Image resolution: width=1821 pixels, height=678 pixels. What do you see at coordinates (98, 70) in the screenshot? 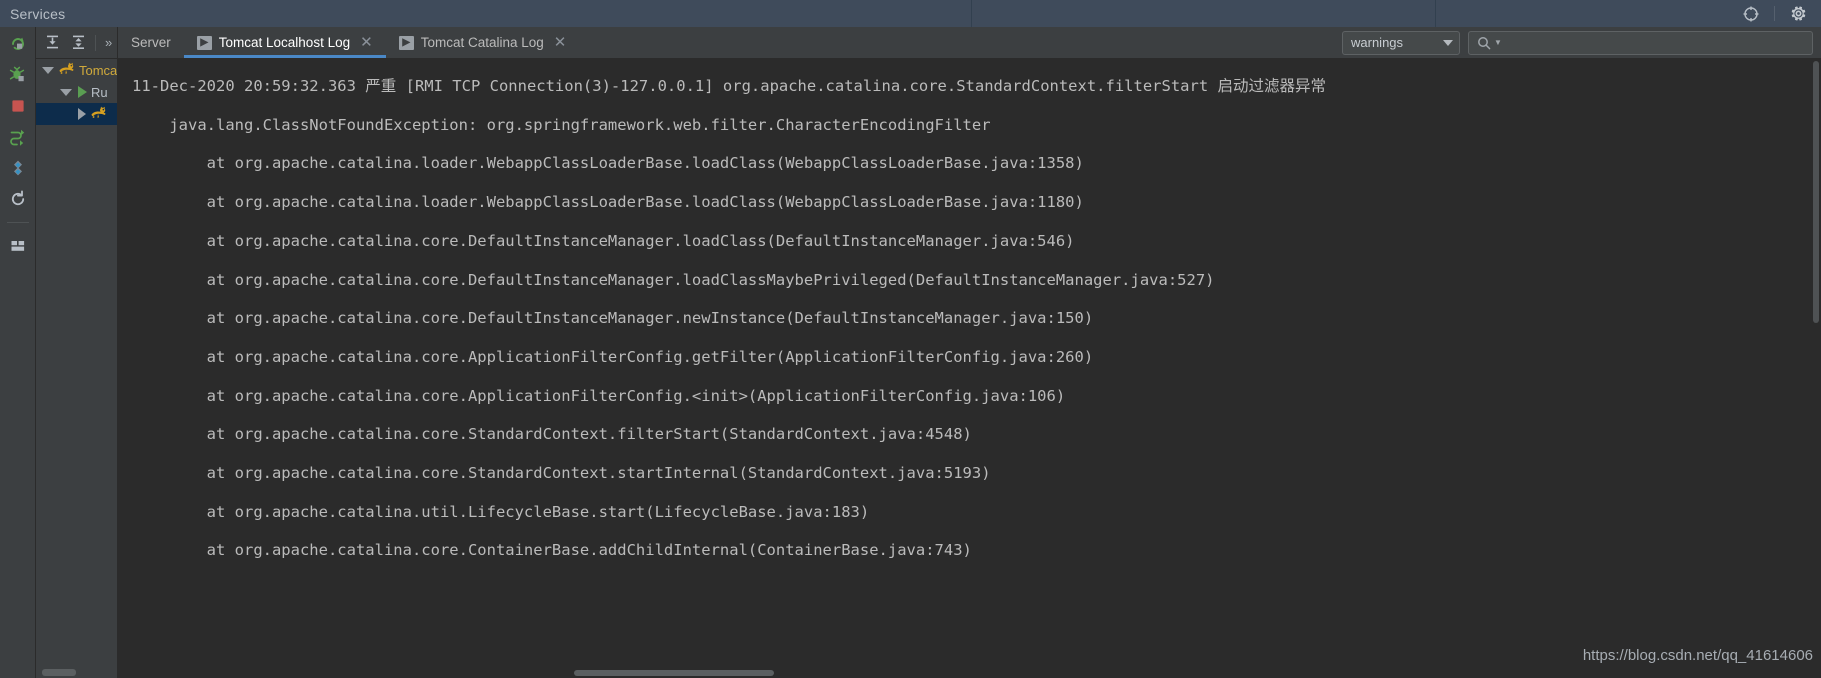
I see `tree-node-tomcat-server-label: Tomca` at bounding box center [98, 70].